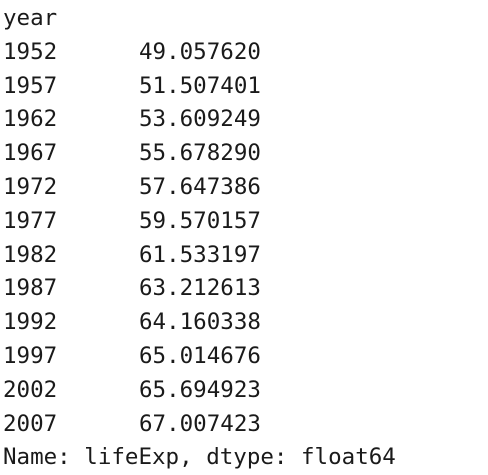 Image resolution: width=488 pixels, height=475 pixels. Describe the element at coordinates (199, 457) in the screenshot. I see `series-footer: Name: lifeExp, dtype: float64` at that location.